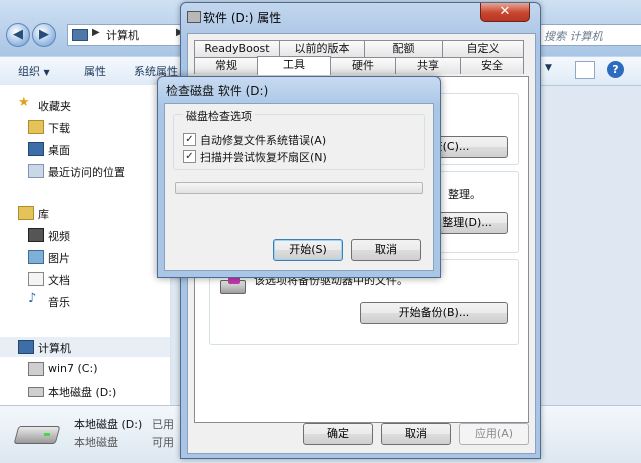 This screenshot has height=463, width=641. Describe the element at coordinates (464, 194) in the screenshot. I see `defrag-description: 整理。` at that location.